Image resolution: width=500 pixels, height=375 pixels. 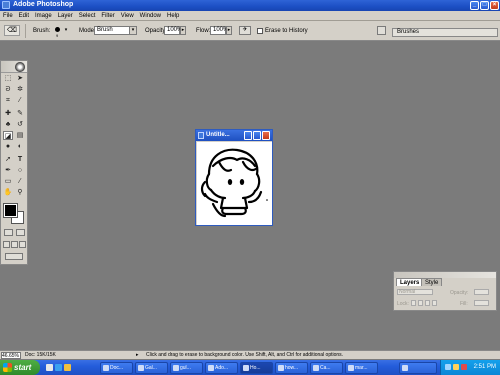 What do you see at coordinates (40, 355) in the screenshot?
I see `doc-size: Doc: 15K/15K` at bounding box center [40, 355].